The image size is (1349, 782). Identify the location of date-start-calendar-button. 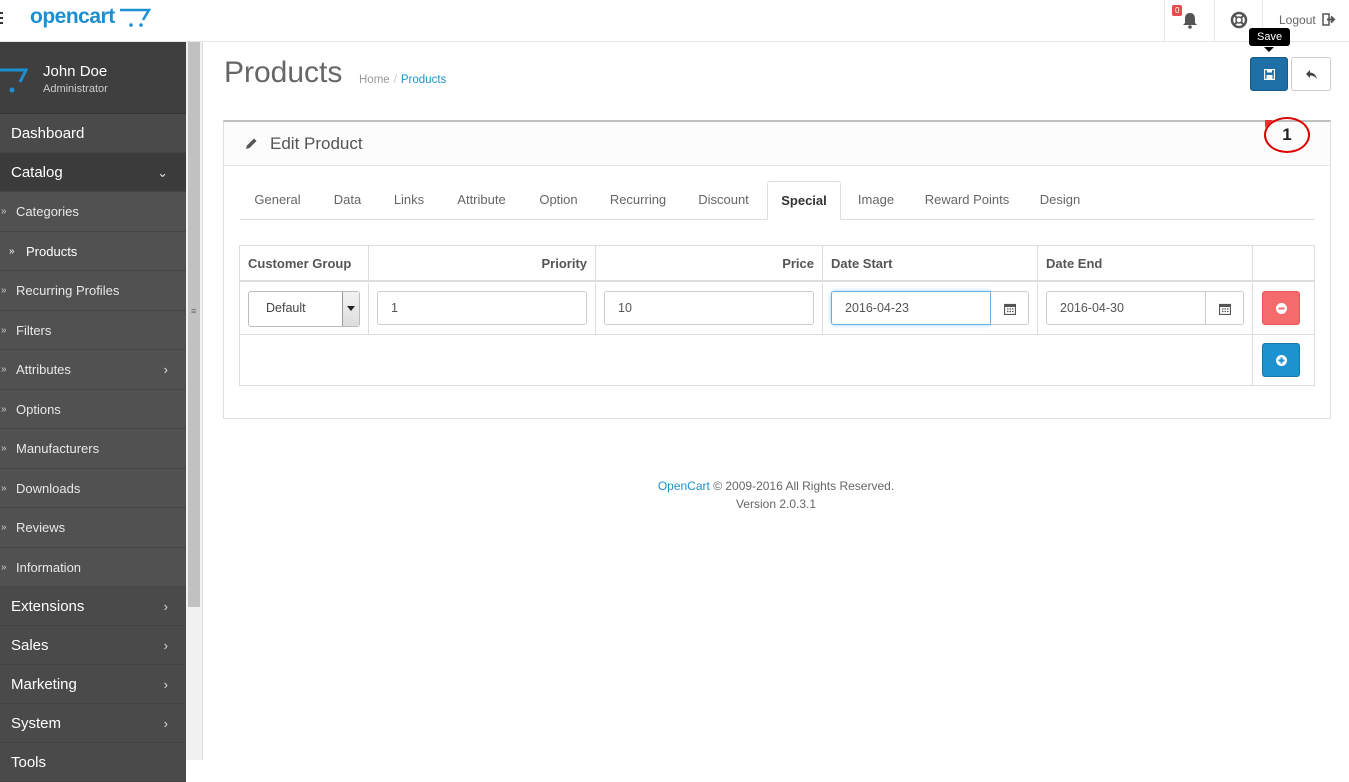
(1010, 308).